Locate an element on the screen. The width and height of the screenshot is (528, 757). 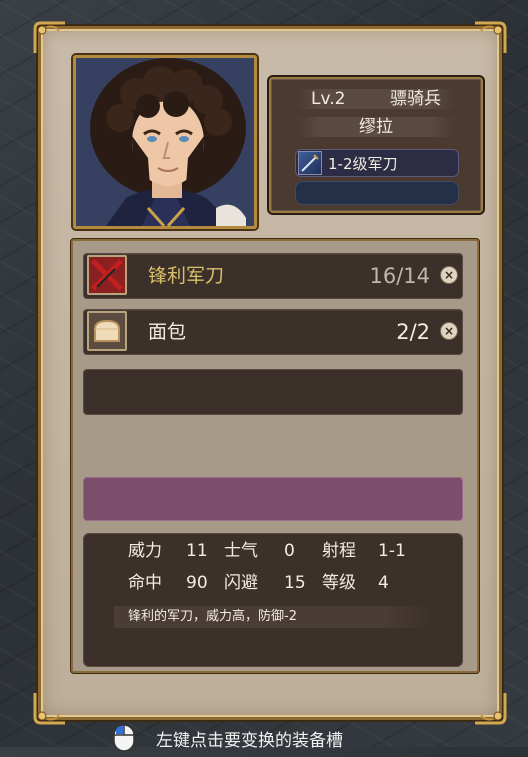
character-portrait-icon is located at coordinates (165, 142).